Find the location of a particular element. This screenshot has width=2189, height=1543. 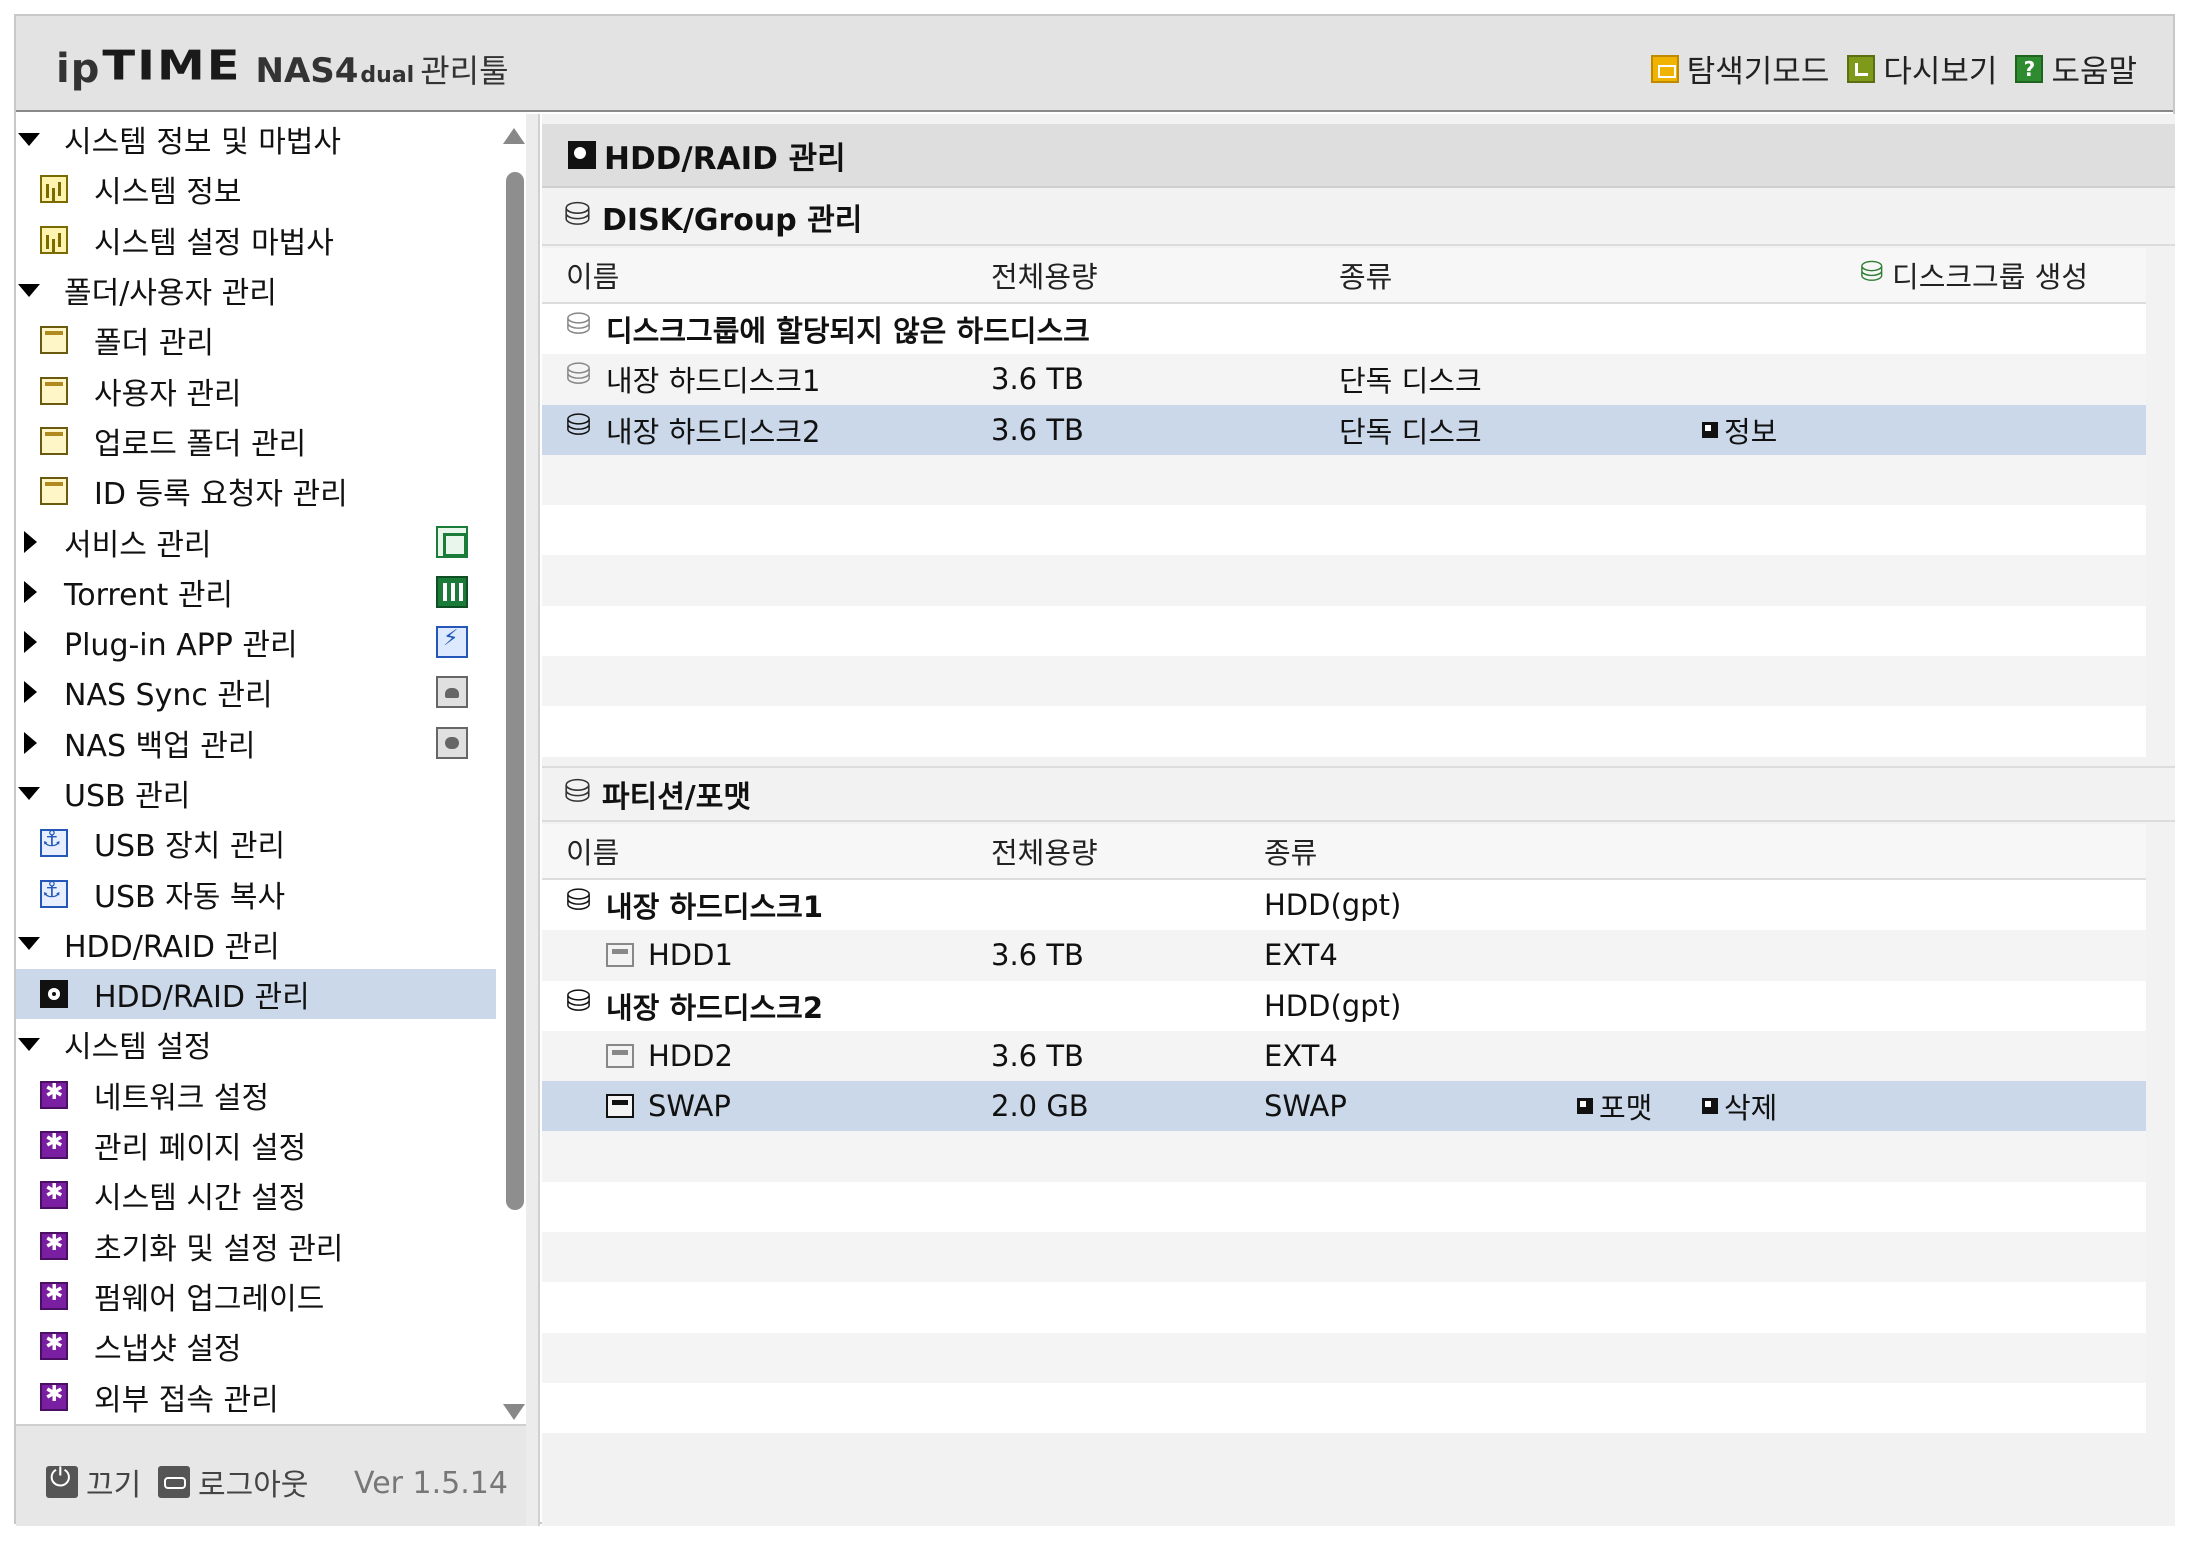

table-row: 내장 하드디스크1 3.6 TB 단독 디스크 is located at coordinates (1344, 379).